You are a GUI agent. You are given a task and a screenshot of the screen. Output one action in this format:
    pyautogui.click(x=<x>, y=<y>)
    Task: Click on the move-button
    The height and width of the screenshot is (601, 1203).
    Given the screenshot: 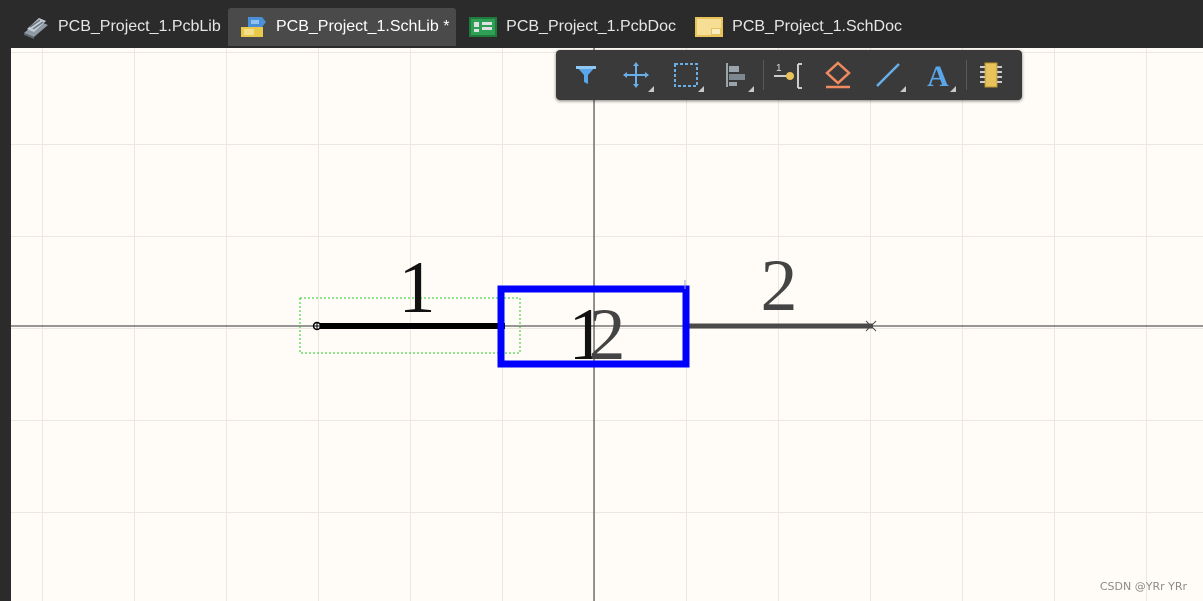 What is the action you would take?
    pyautogui.click(x=636, y=75)
    